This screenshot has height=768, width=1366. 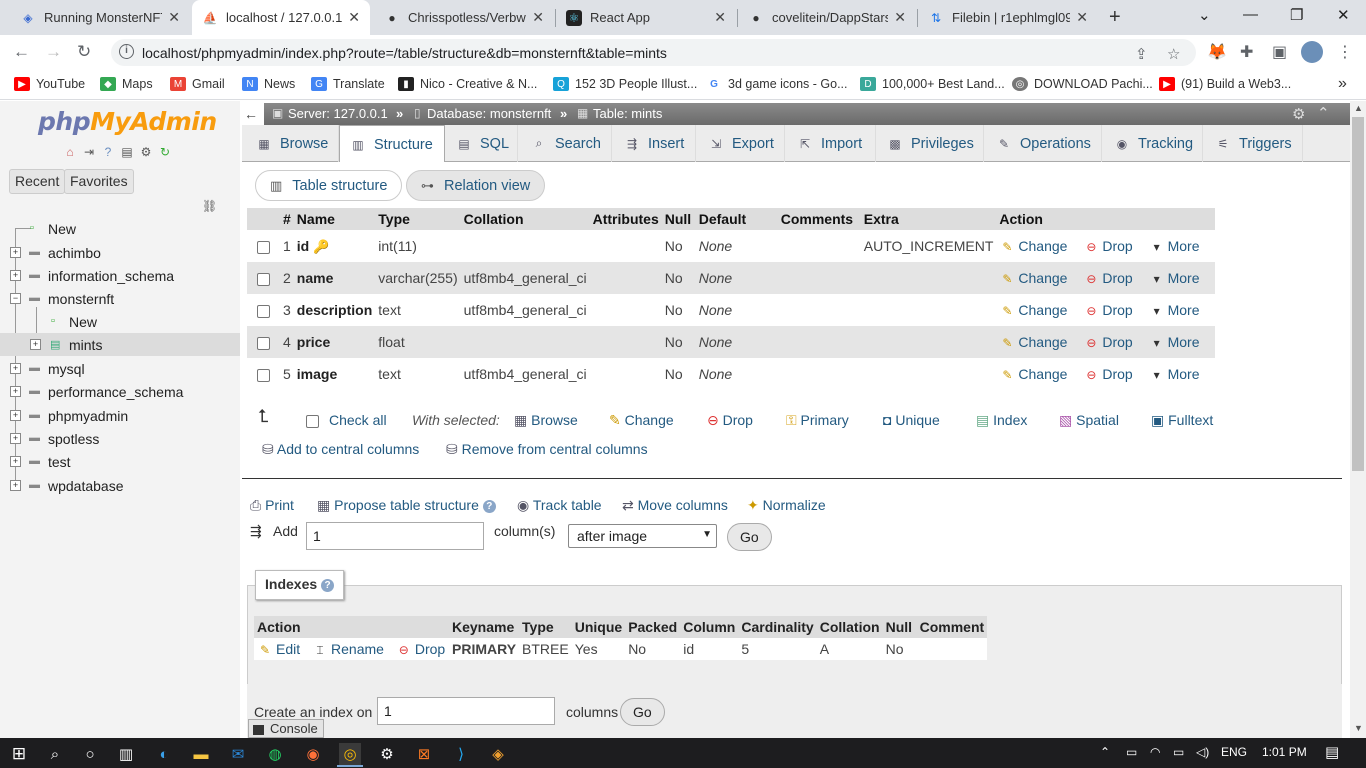 What do you see at coordinates (120, 461) in the screenshot?
I see `tree-item-test: + ▬ test` at bounding box center [120, 461].